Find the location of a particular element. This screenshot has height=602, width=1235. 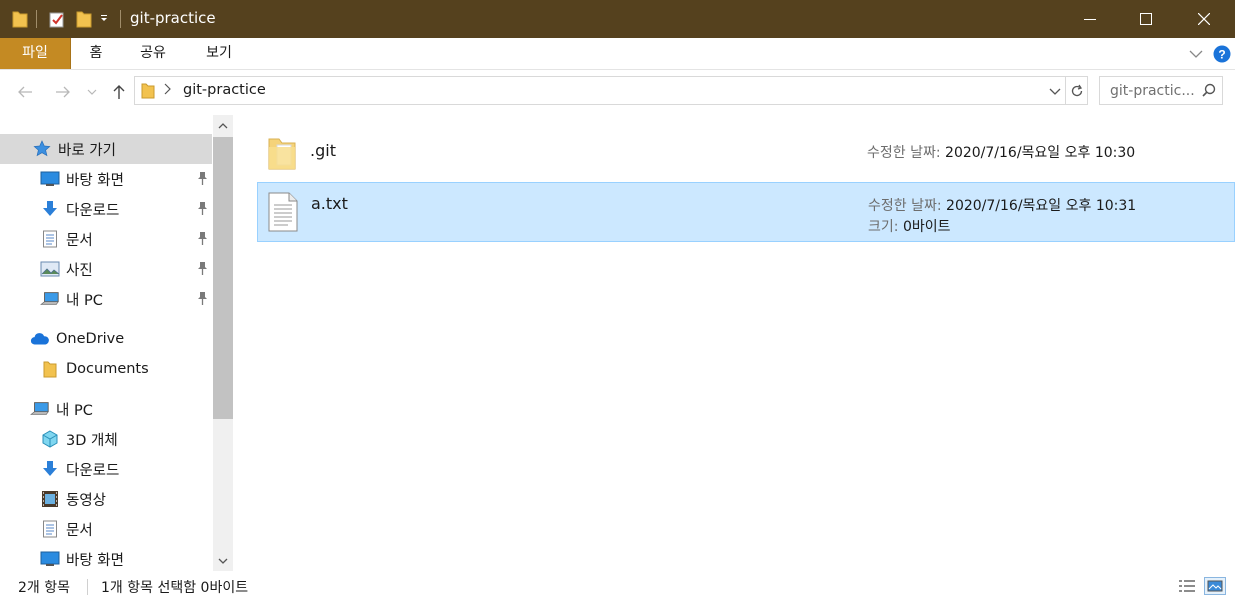

nav-item-desktop-pc: 바탕 화면 is located at coordinates (106, 559).